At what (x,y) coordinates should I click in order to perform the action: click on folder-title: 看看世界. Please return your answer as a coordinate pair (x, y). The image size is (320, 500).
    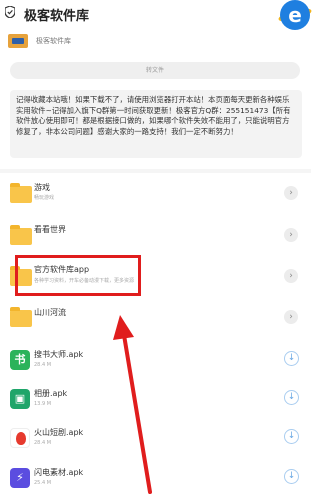
    Looking at the image, I should click on (50, 229).